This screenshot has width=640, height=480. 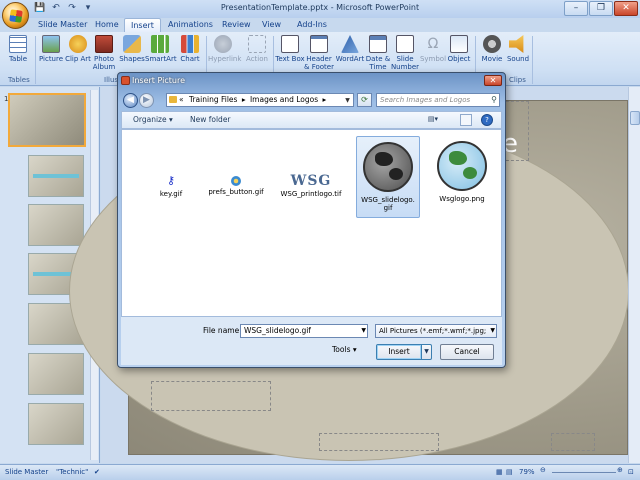 I want to click on organize-button: Organize ▾, so click(x=153, y=119).